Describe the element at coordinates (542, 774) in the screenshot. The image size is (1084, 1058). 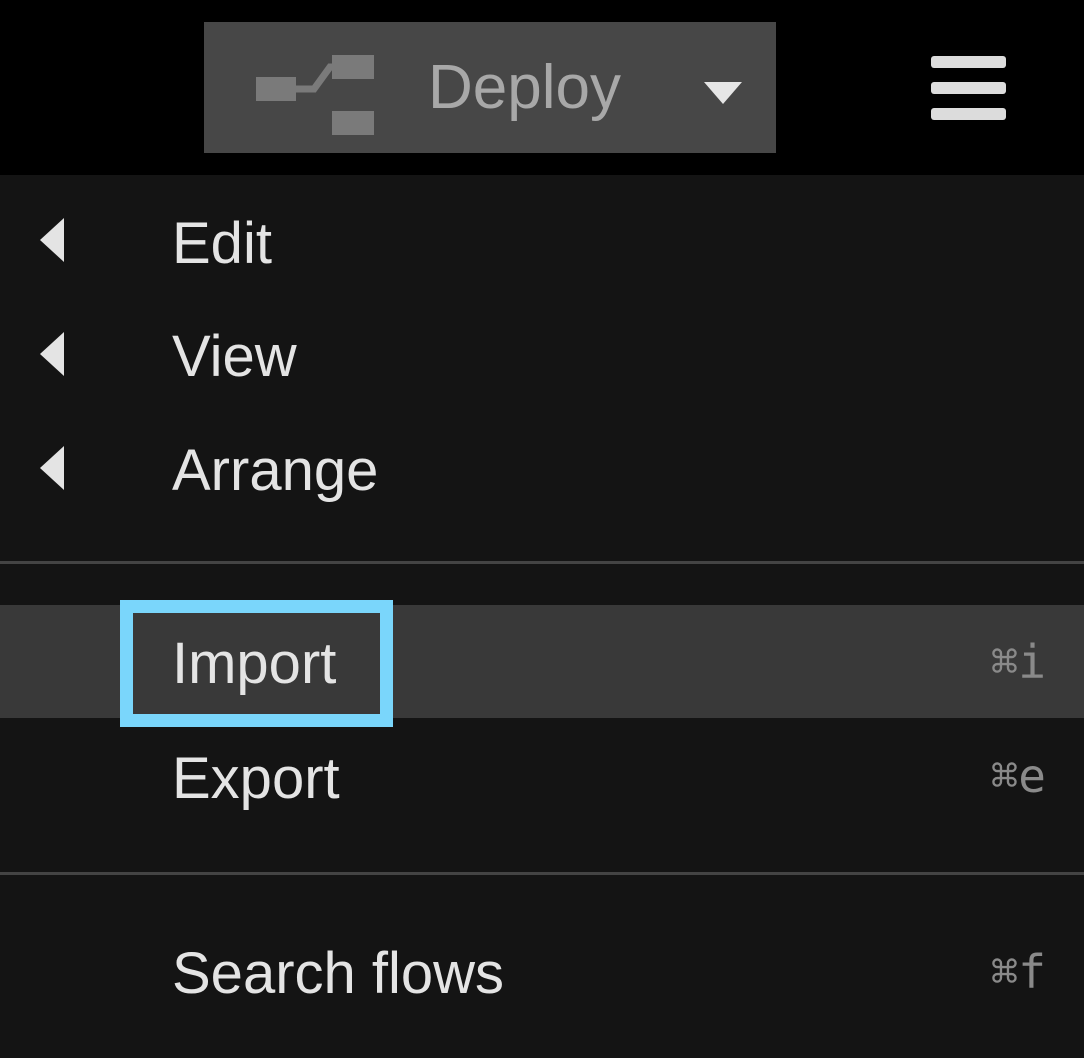
I see `menu-item-export: Export ⌘e` at that location.